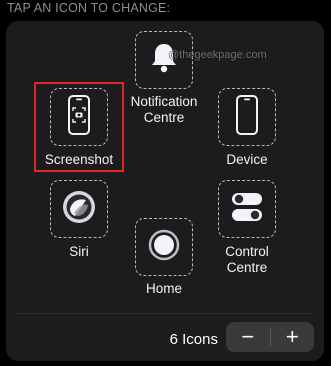  I want to click on siri-icon, so click(79, 209).